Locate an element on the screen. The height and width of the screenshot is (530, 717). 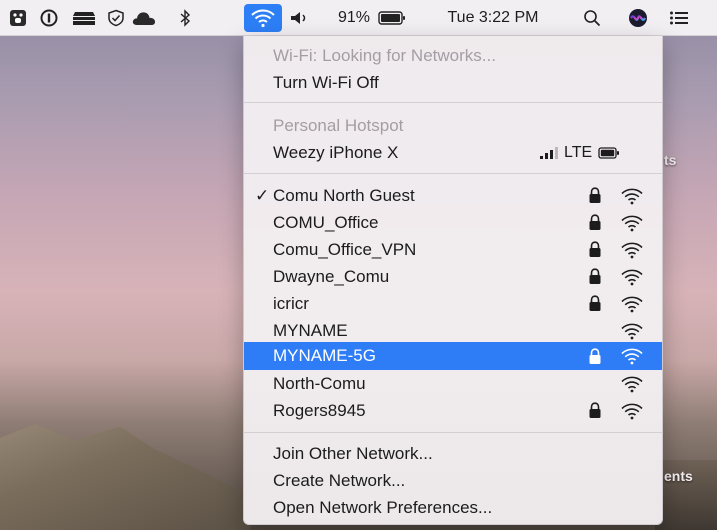
network-item: North-Comu is located at coordinates (453, 383).